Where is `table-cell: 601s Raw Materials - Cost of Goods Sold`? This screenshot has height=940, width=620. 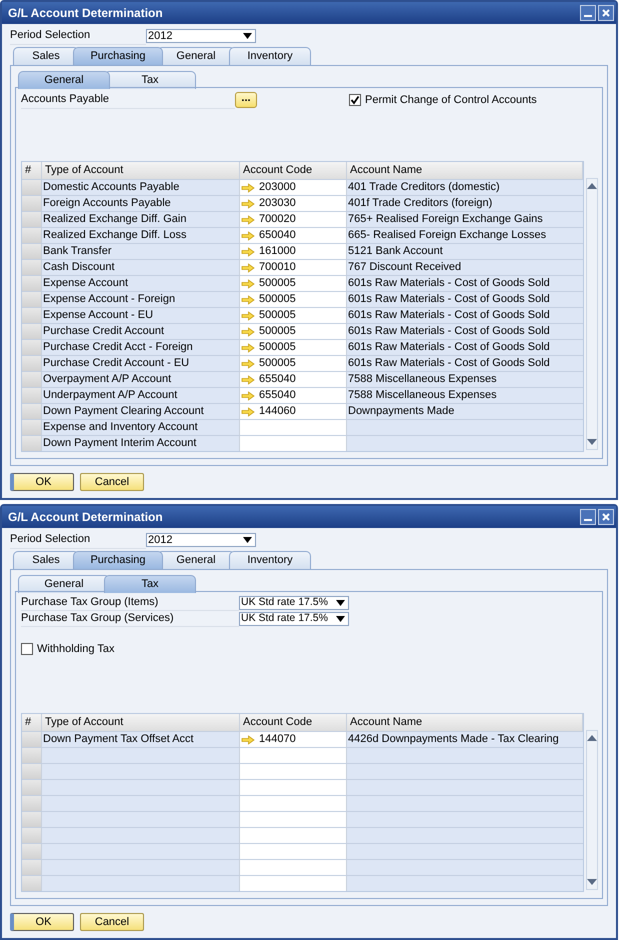
table-cell: 601s Raw Materials - Cost of Goods Sold is located at coordinates (465, 315).